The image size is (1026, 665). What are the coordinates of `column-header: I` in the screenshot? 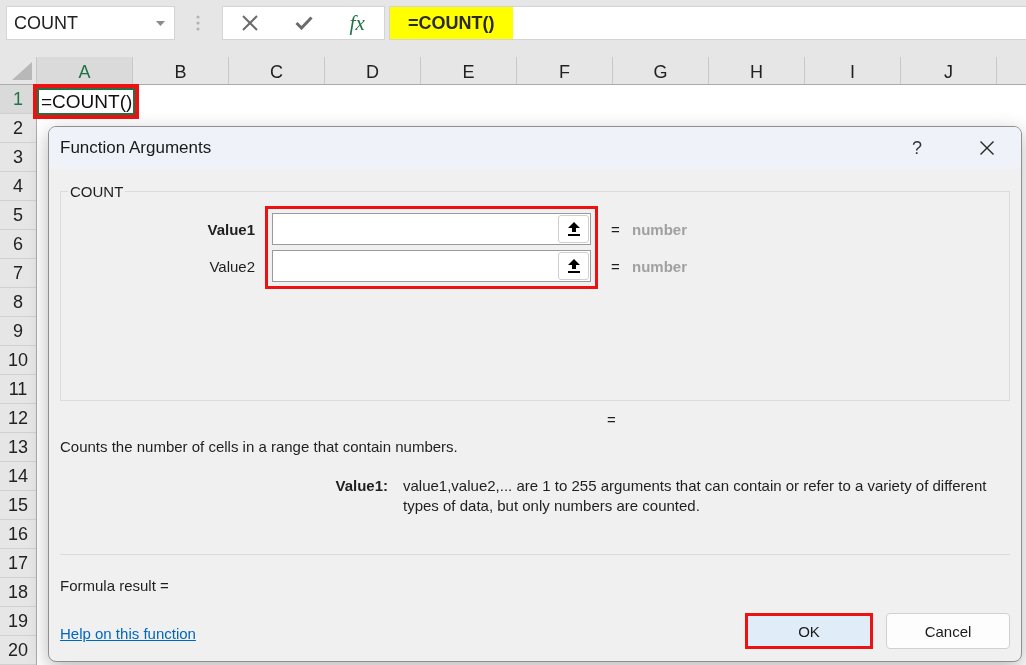 It's located at (853, 70).